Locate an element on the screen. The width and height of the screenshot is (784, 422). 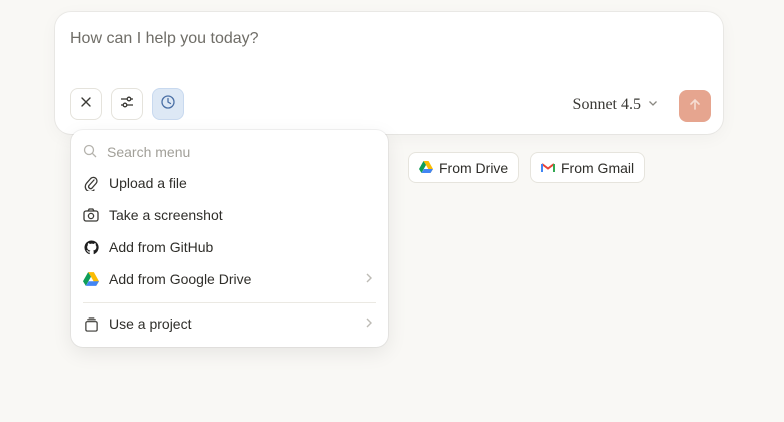
menu-item-label: Add from Google Drive is located at coordinates (180, 279).